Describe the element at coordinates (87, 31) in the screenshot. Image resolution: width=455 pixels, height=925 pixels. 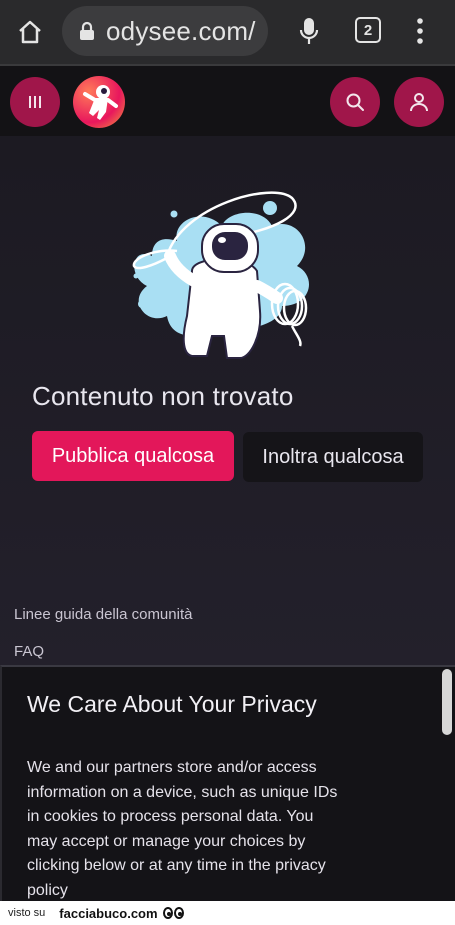
I see `lock-icon` at that location.